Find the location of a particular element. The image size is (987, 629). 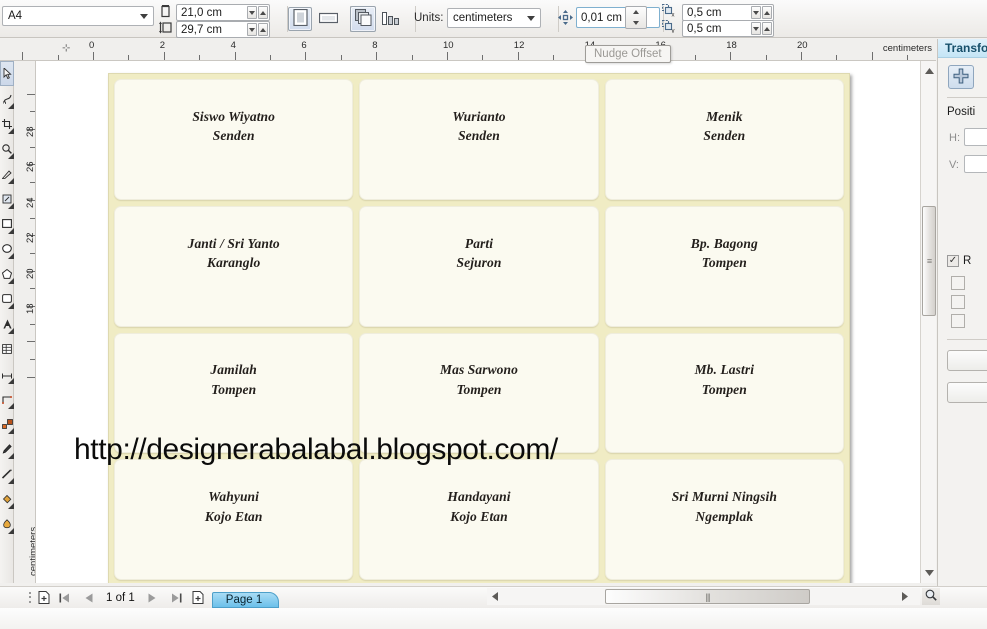

last-page-button is located at coordinates (177, 598).